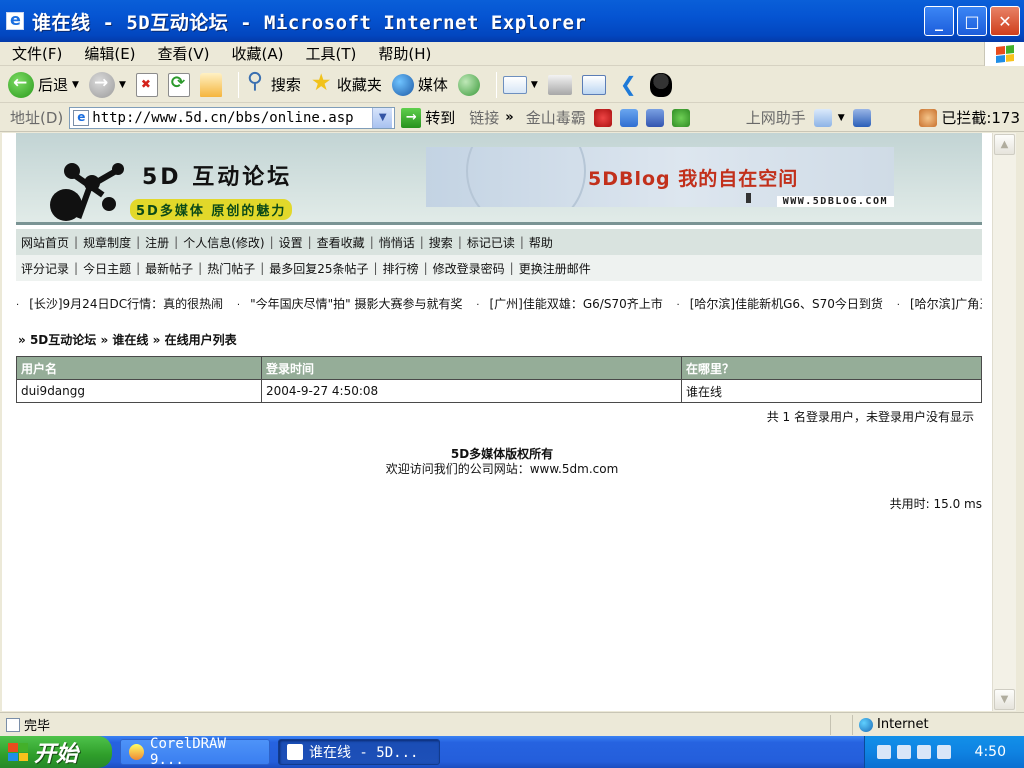 The height and width of the screenshot is (768, 1024). I want to click on menu-favorites: 收藏(A), so click(257, 53).